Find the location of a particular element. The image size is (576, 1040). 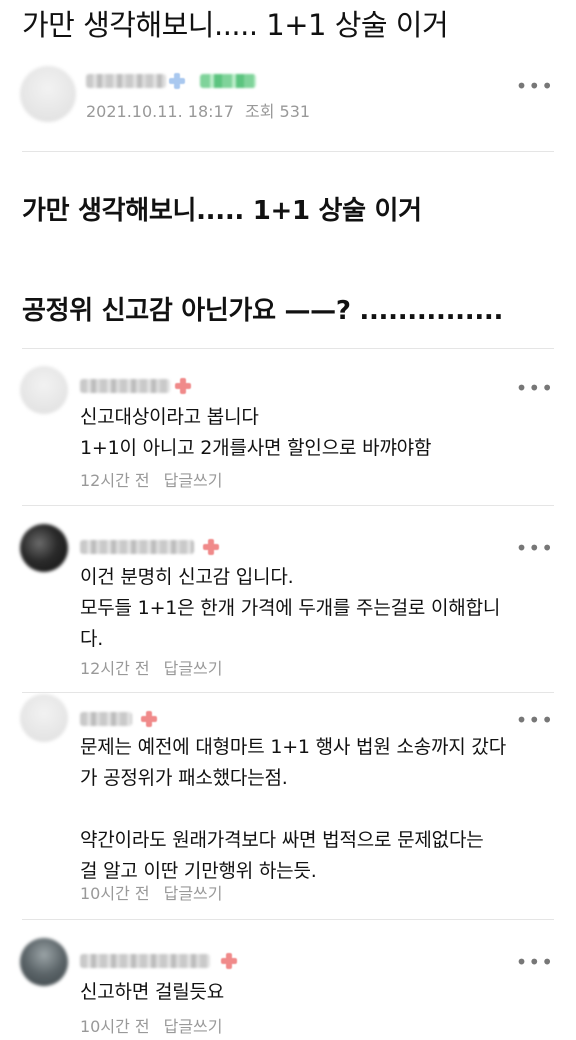

post-meta: 2021.10.11. 18:17 조회 531 is located at coordinates (198, 110).